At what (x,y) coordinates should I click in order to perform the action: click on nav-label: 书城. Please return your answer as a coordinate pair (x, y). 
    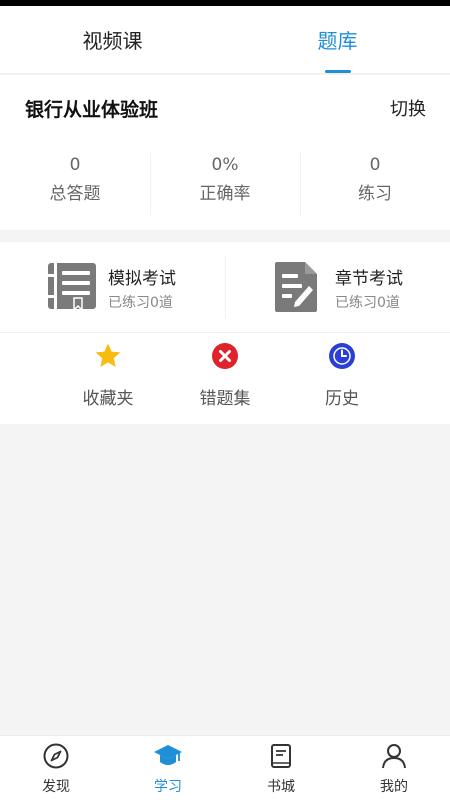
    Looking at the image, I should click on (281, 787).